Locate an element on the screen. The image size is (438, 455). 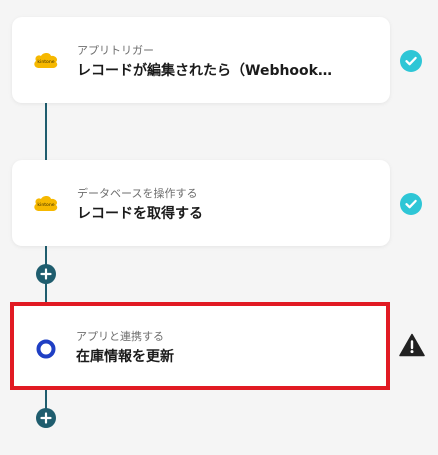
warning-triangle-icon is located at coordinates (412, 345).